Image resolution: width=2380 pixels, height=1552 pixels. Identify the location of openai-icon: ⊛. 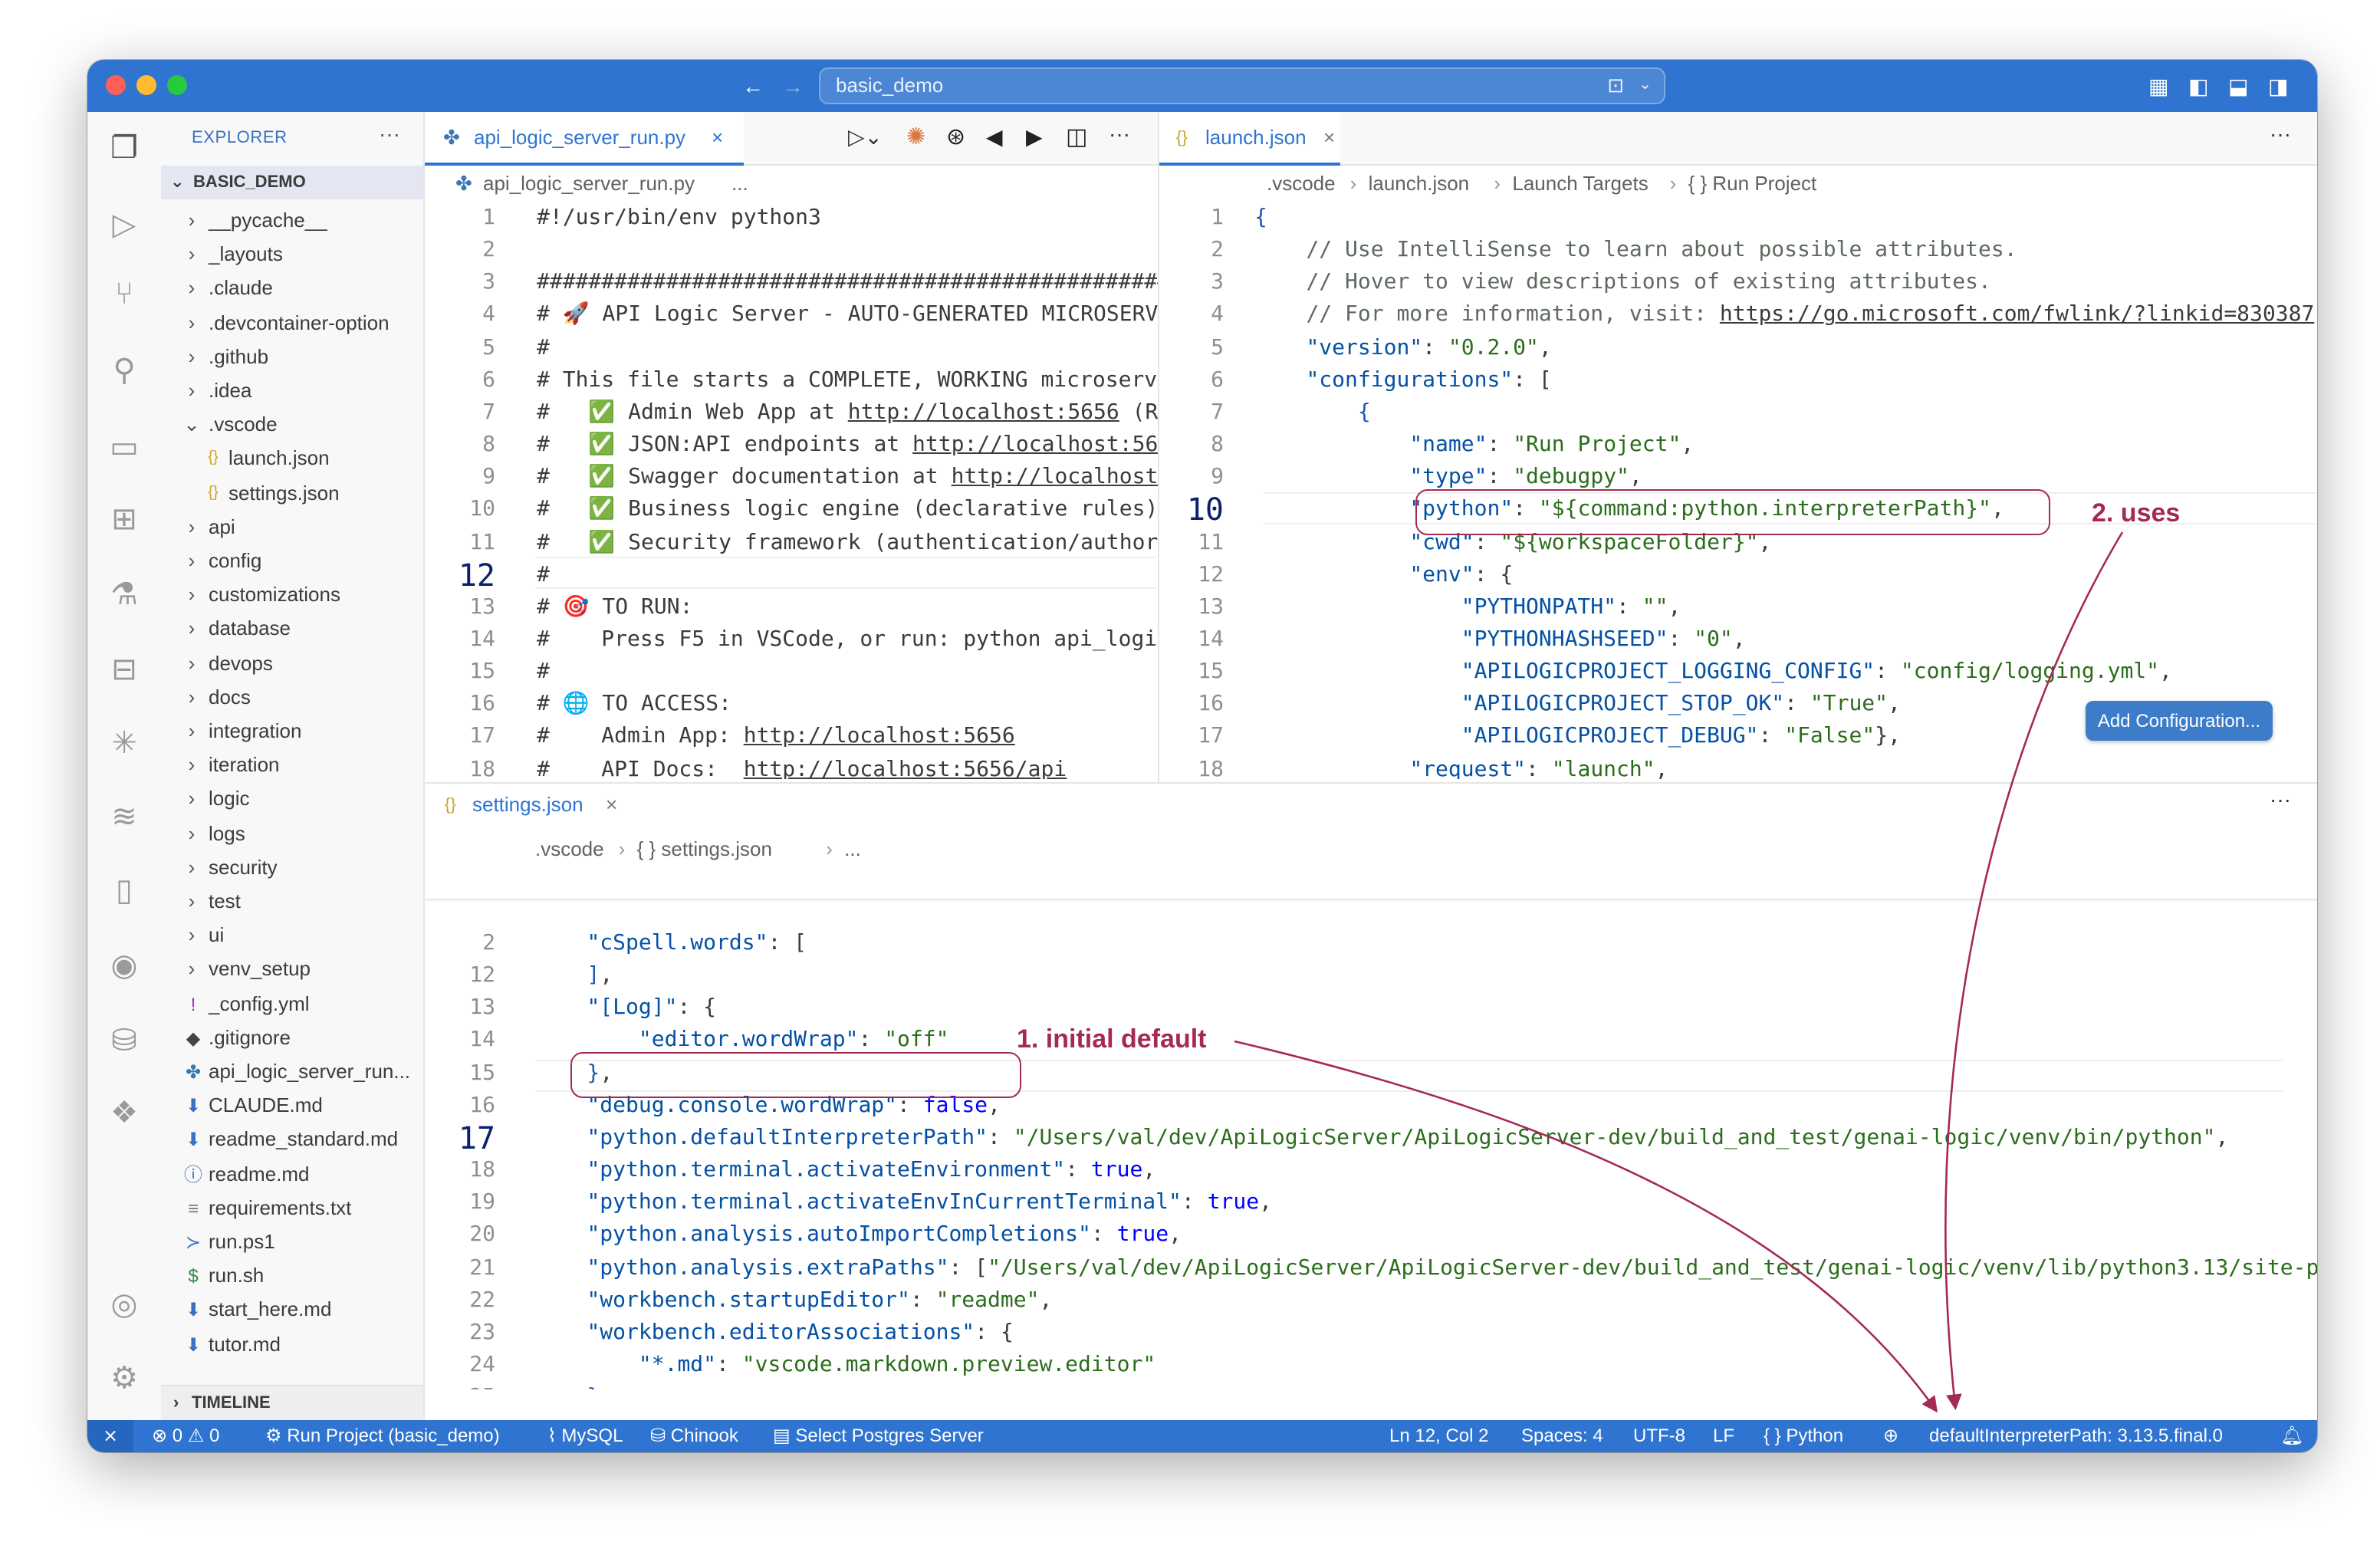
(956, 136).